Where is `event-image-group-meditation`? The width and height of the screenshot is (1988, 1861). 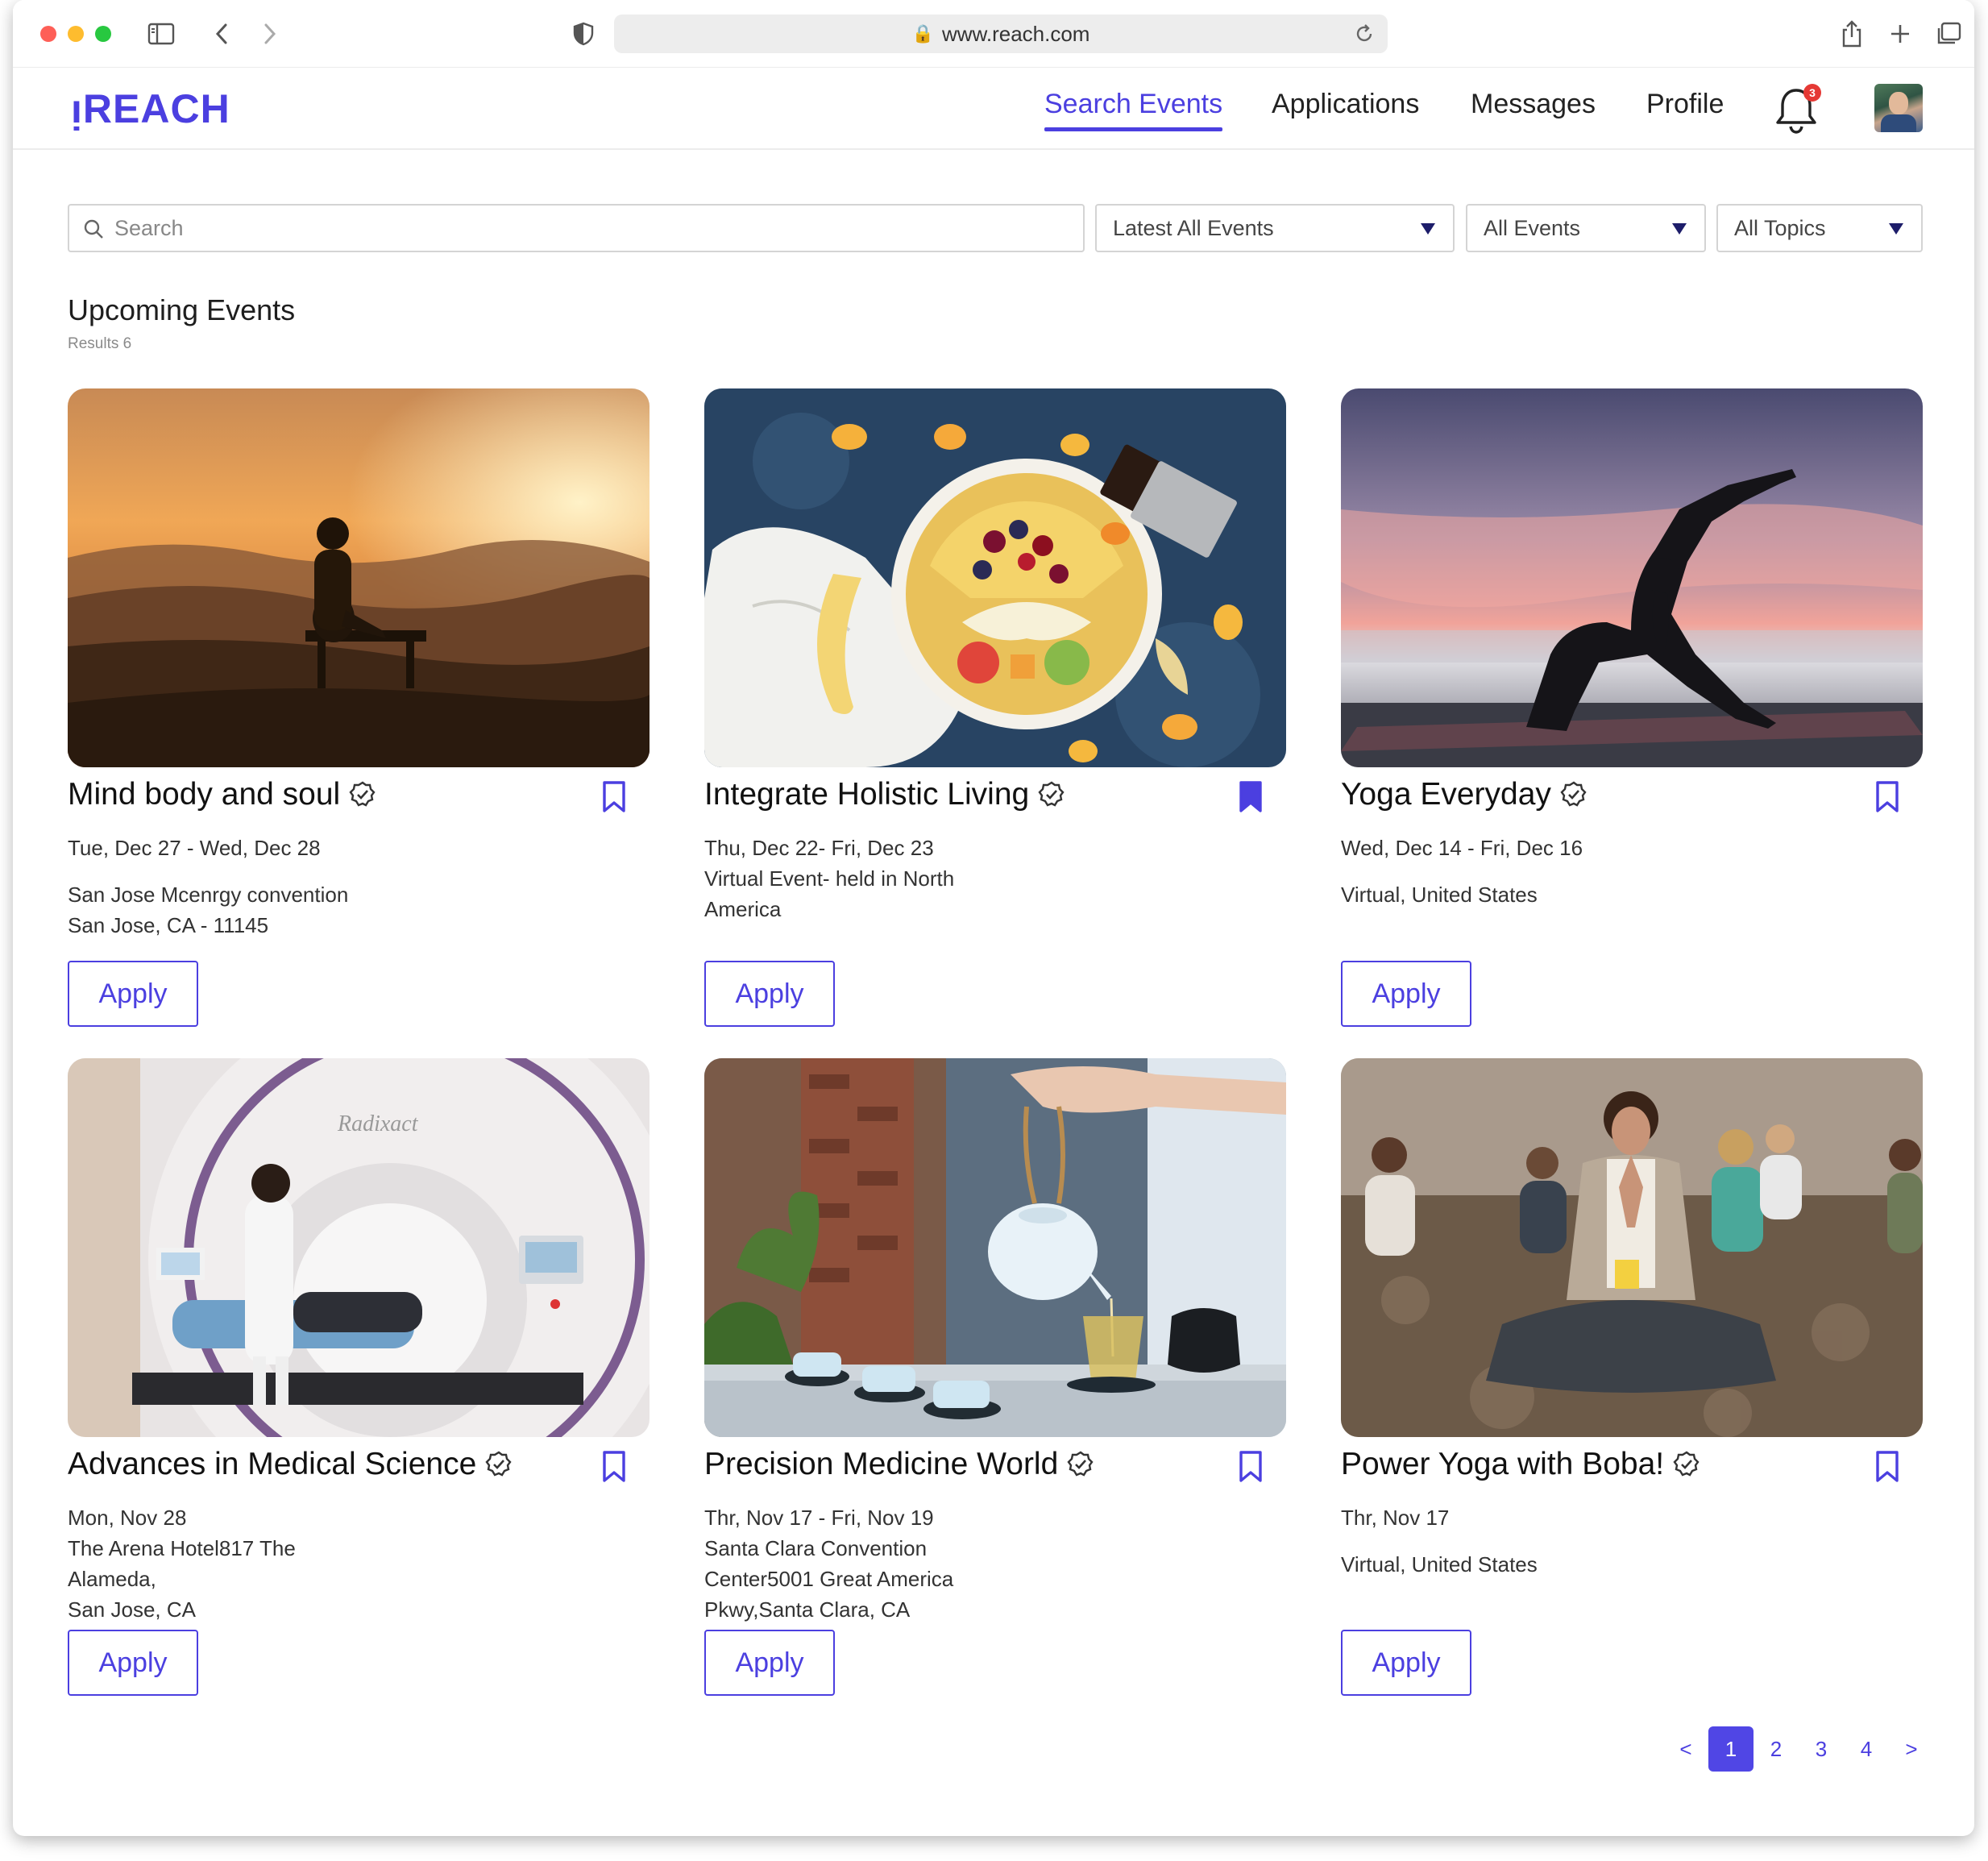 event-image-group-meditation is located at coordinates (1632, 1247).